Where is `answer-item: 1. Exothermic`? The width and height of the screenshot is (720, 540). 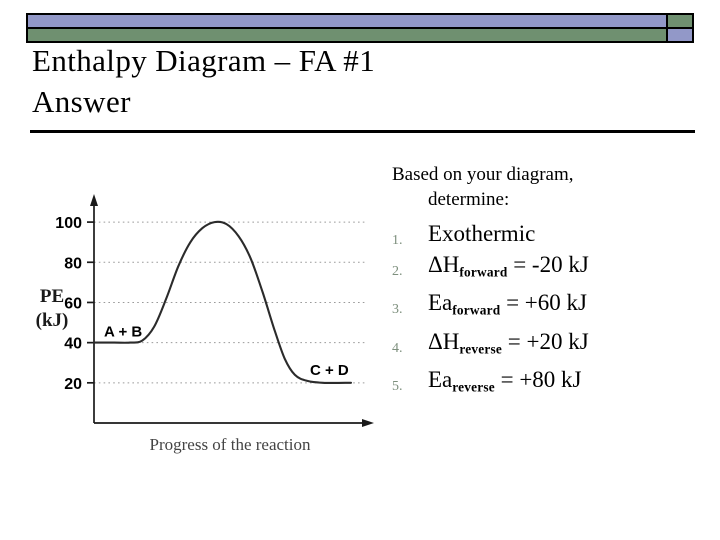
answer-item: 1. Exothermic is located at coordinates (553, 233).